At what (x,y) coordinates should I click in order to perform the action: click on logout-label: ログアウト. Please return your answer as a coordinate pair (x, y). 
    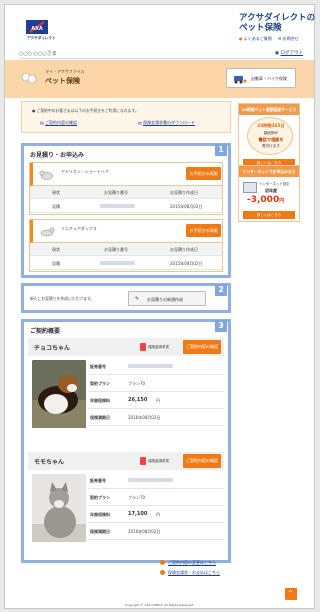
    Looking at the image, I should click on (292, 53).